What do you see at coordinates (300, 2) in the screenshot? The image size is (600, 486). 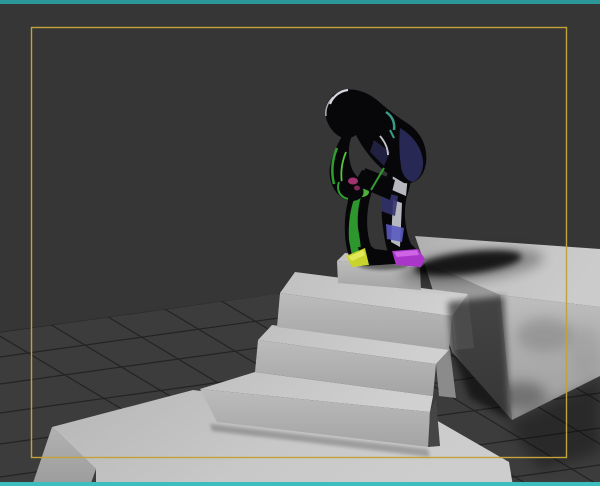 I see `viewport-top-border` at bounding box center [300, 2].